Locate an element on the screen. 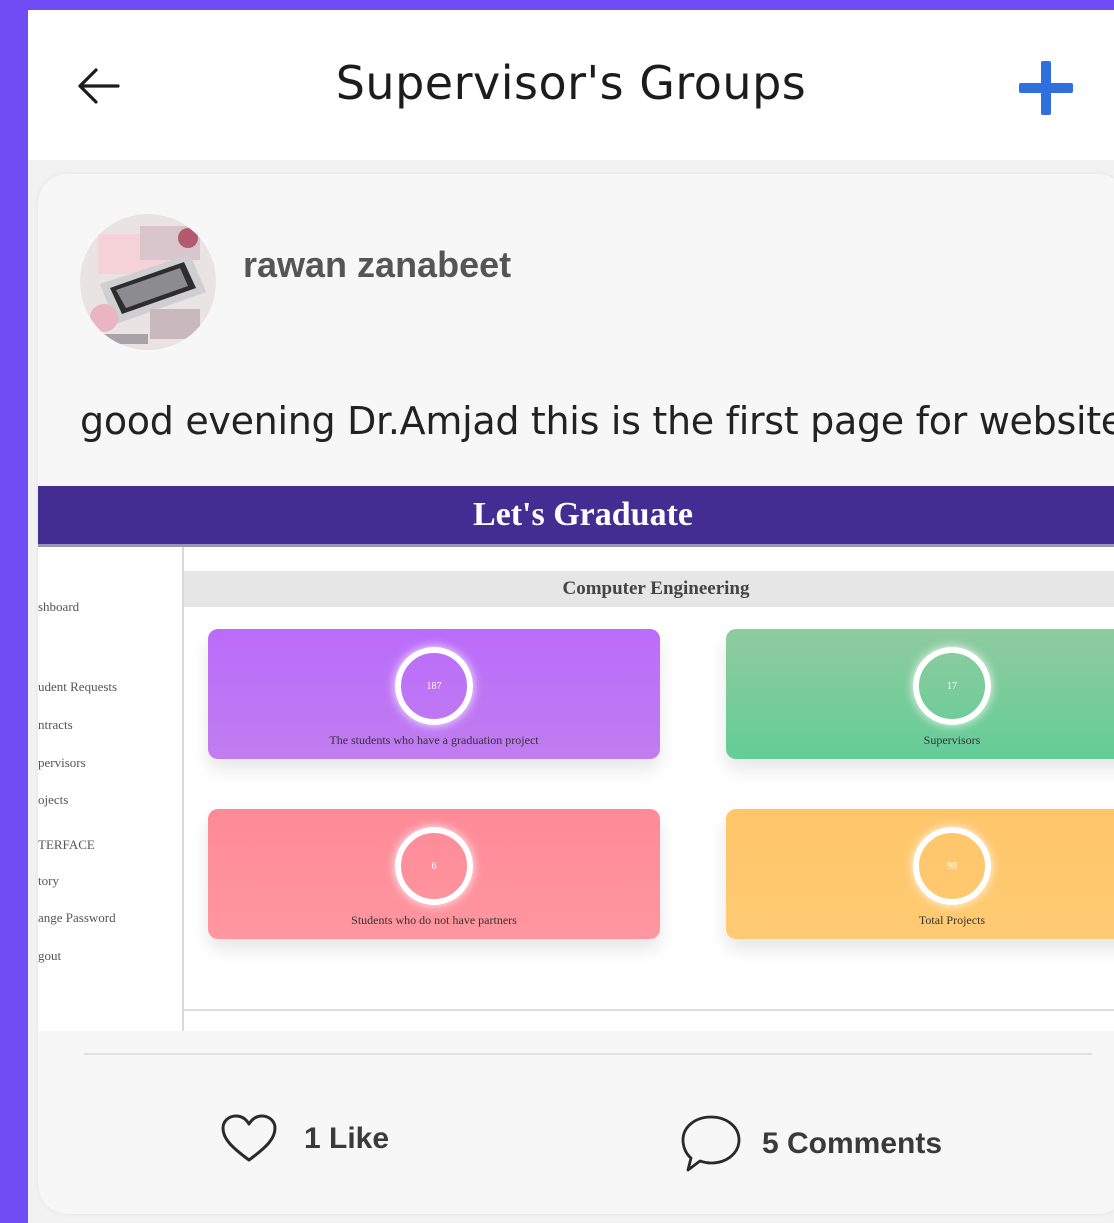  screenshot-title: Let's Graduate is located at coordinates (576, 515).